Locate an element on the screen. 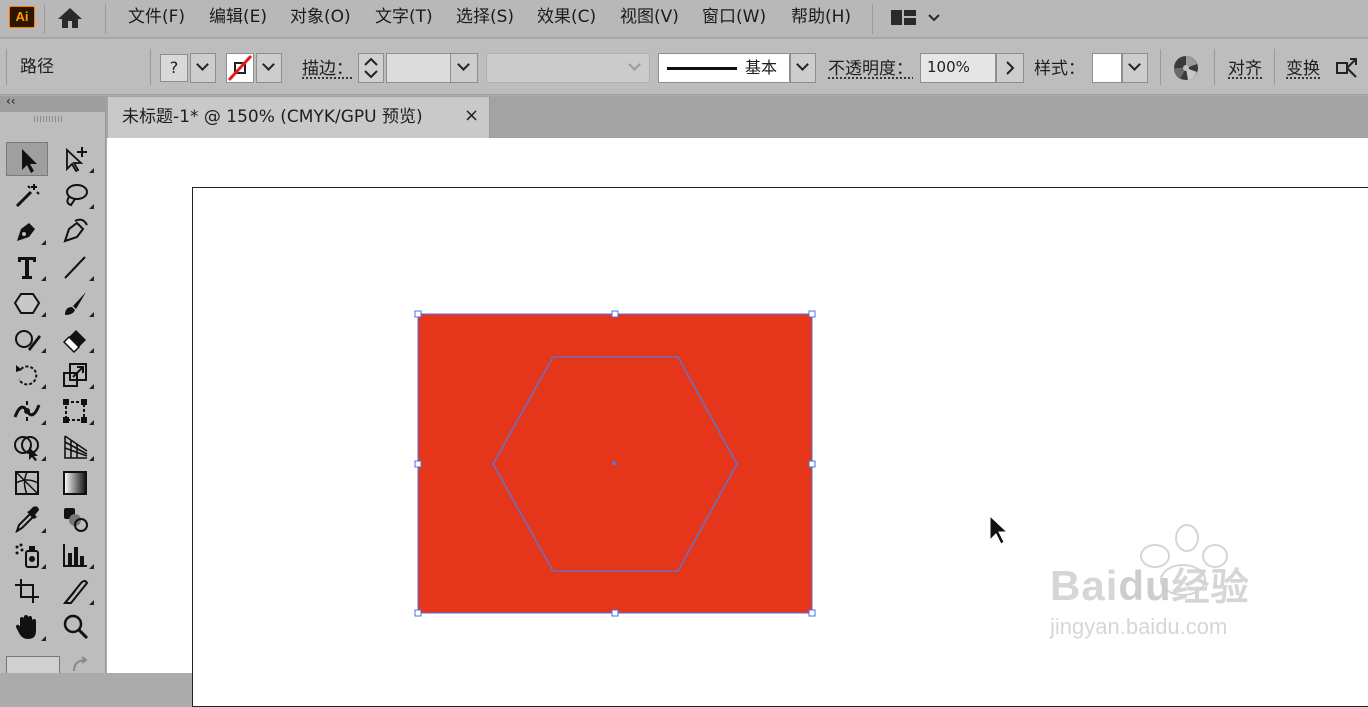 The width and height of the screenshot is (1368, 707). graphic-style-dropdown is located at coordinates (1135, 68).